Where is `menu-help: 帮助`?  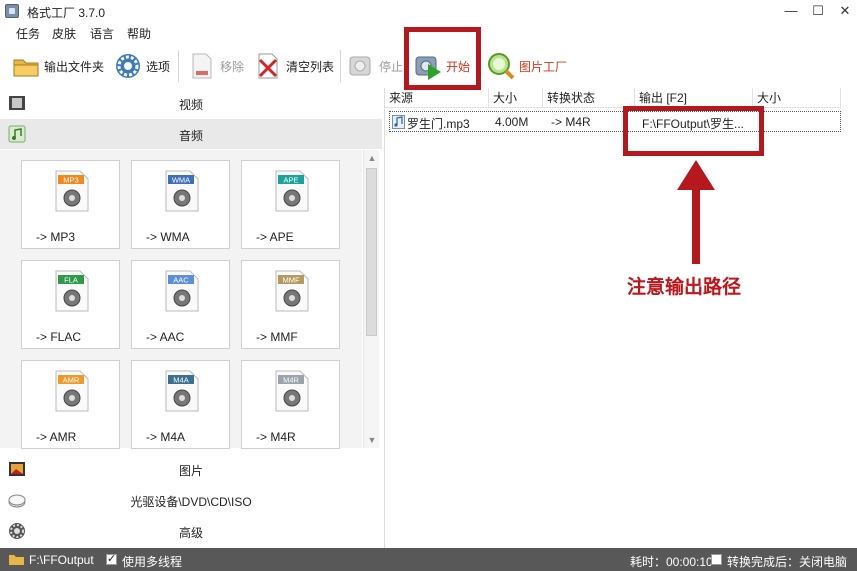 menu-help: 帮助 is located at coordinates (139, 33).